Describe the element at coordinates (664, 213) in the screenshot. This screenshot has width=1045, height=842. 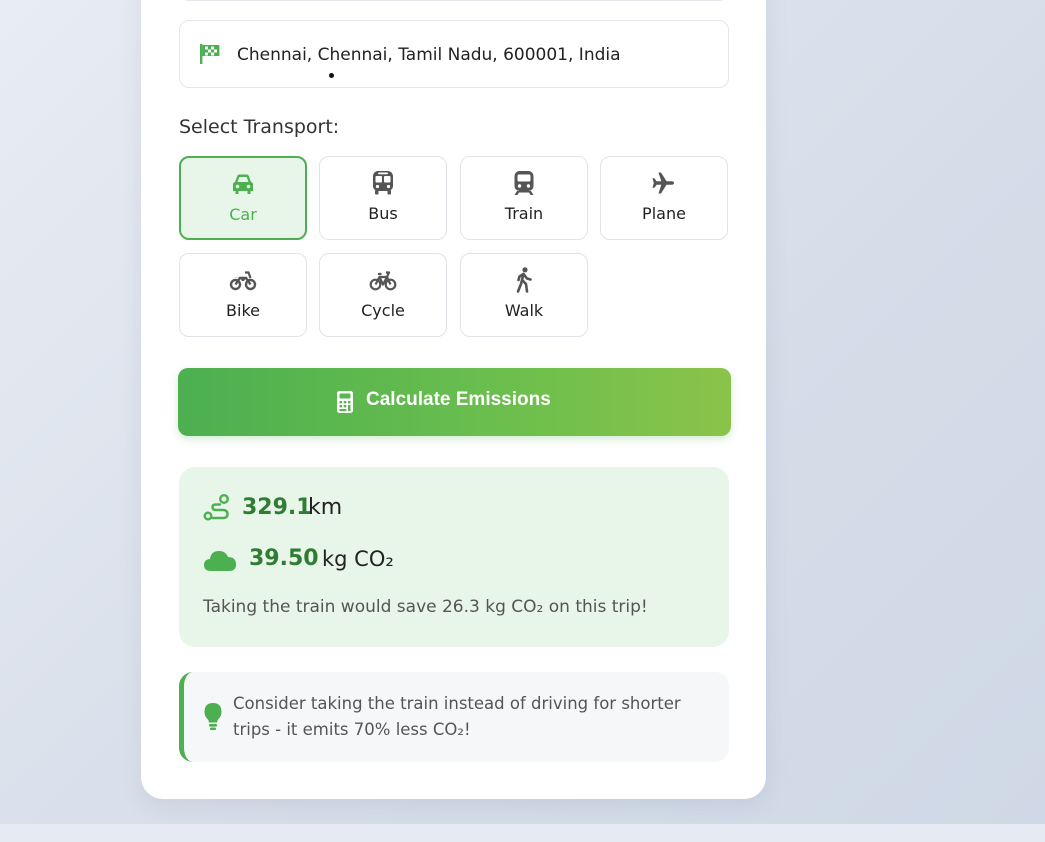
I see `transport-option-label: Plane` at that location.